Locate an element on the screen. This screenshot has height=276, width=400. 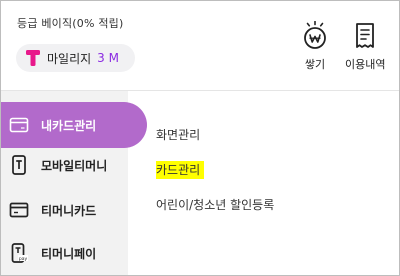
submenu-item-label: 화면관리 is located at coordinates (178, 135).